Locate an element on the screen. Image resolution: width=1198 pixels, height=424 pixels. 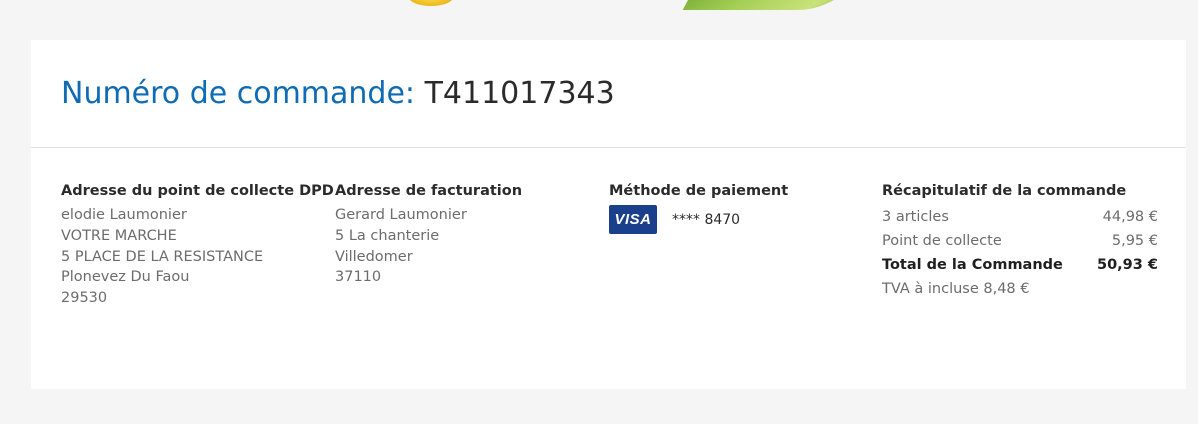
summary-row-label: Point de collecte is located at coordinates (942, 241).